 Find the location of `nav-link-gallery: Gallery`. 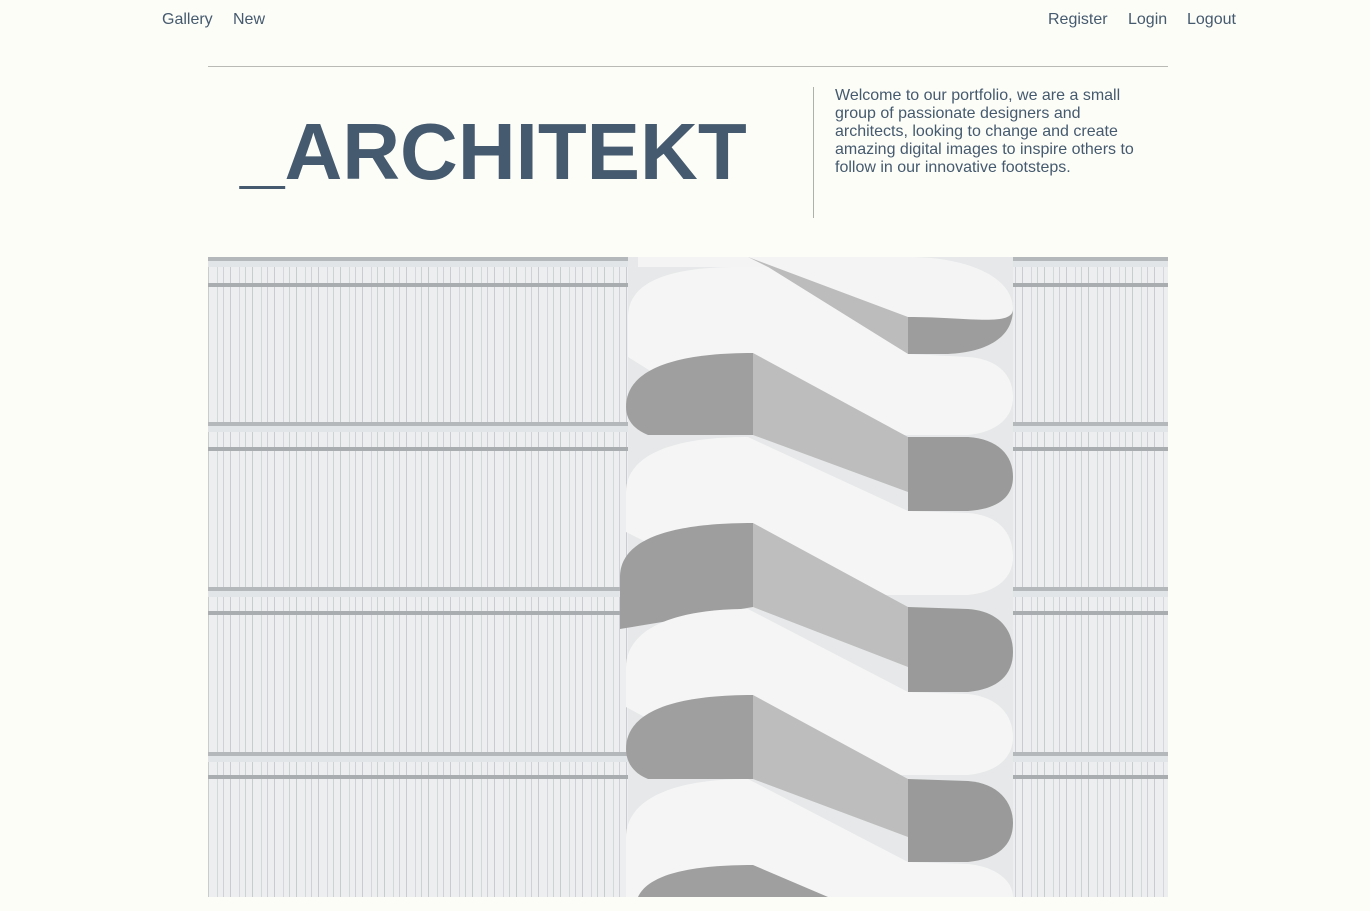

nav-link-gallery: Gallery is located at coordinates (187, 20).